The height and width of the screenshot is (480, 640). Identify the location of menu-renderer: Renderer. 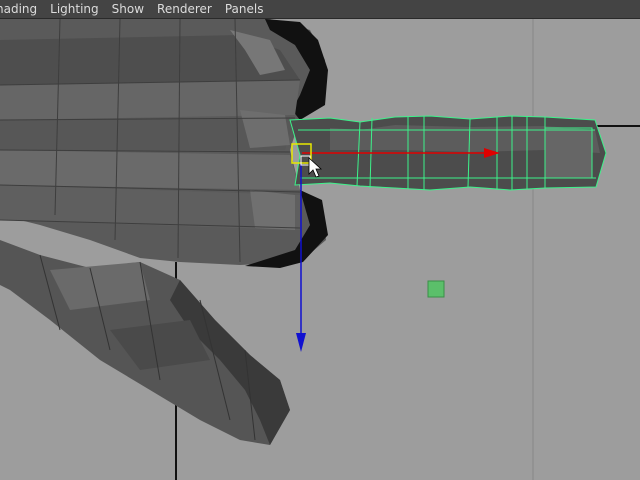
(186, 9).